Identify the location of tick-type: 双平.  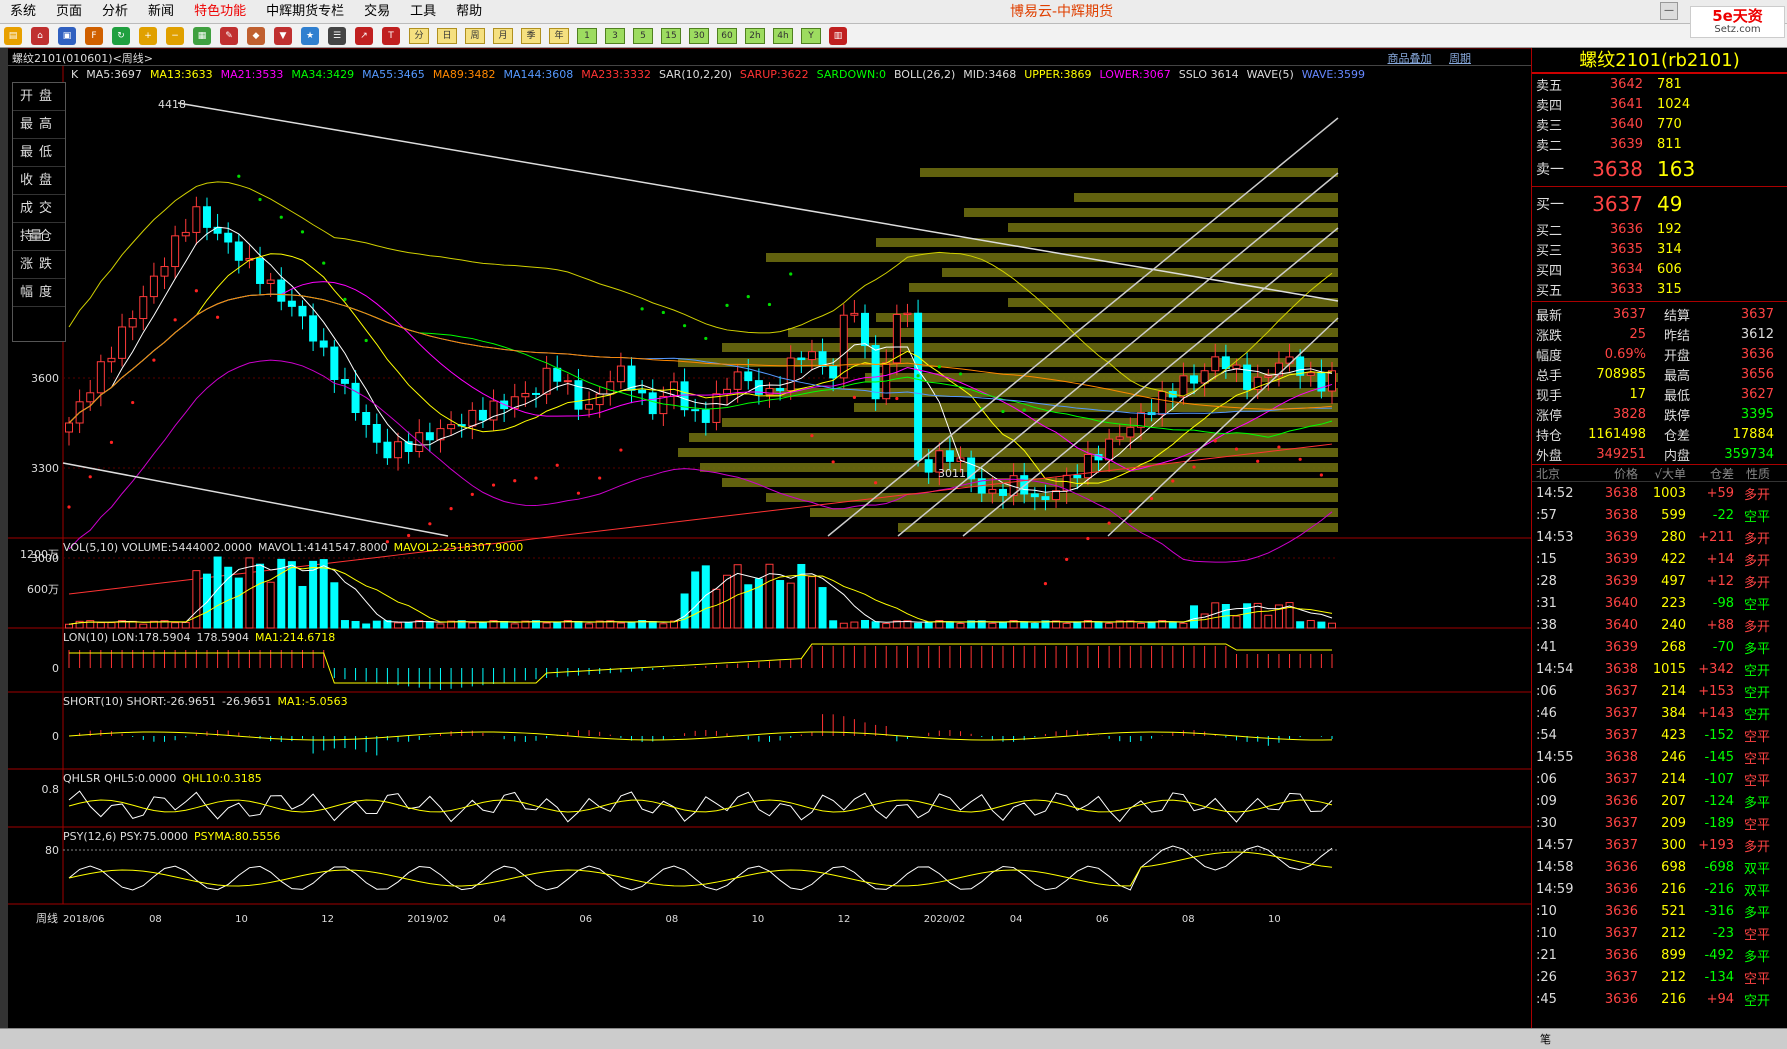
(1756, 869).